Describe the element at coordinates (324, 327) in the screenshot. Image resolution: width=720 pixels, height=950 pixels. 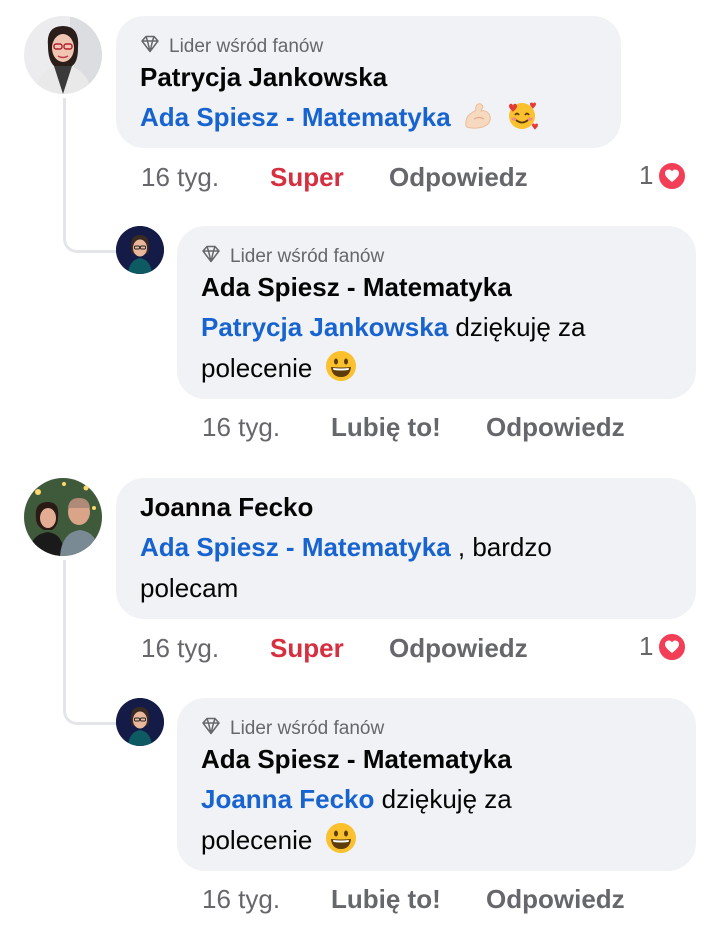
I see `mention-link: Patrycja Jankowska` at that location.